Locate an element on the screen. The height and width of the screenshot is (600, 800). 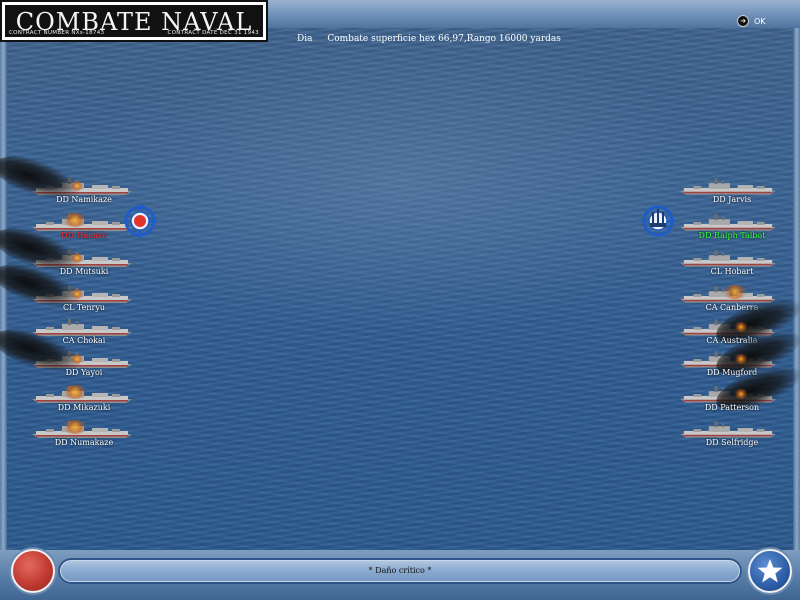
crosshair-target-icon is located at coordinates (140, 221).